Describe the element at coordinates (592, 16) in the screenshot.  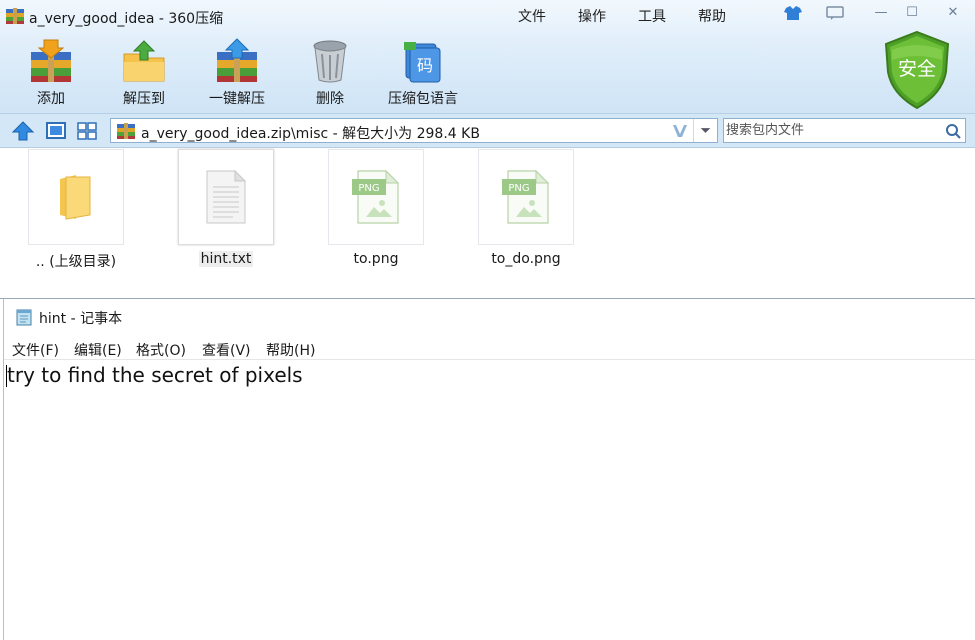
I see `menu-operate: 操作` at that location.